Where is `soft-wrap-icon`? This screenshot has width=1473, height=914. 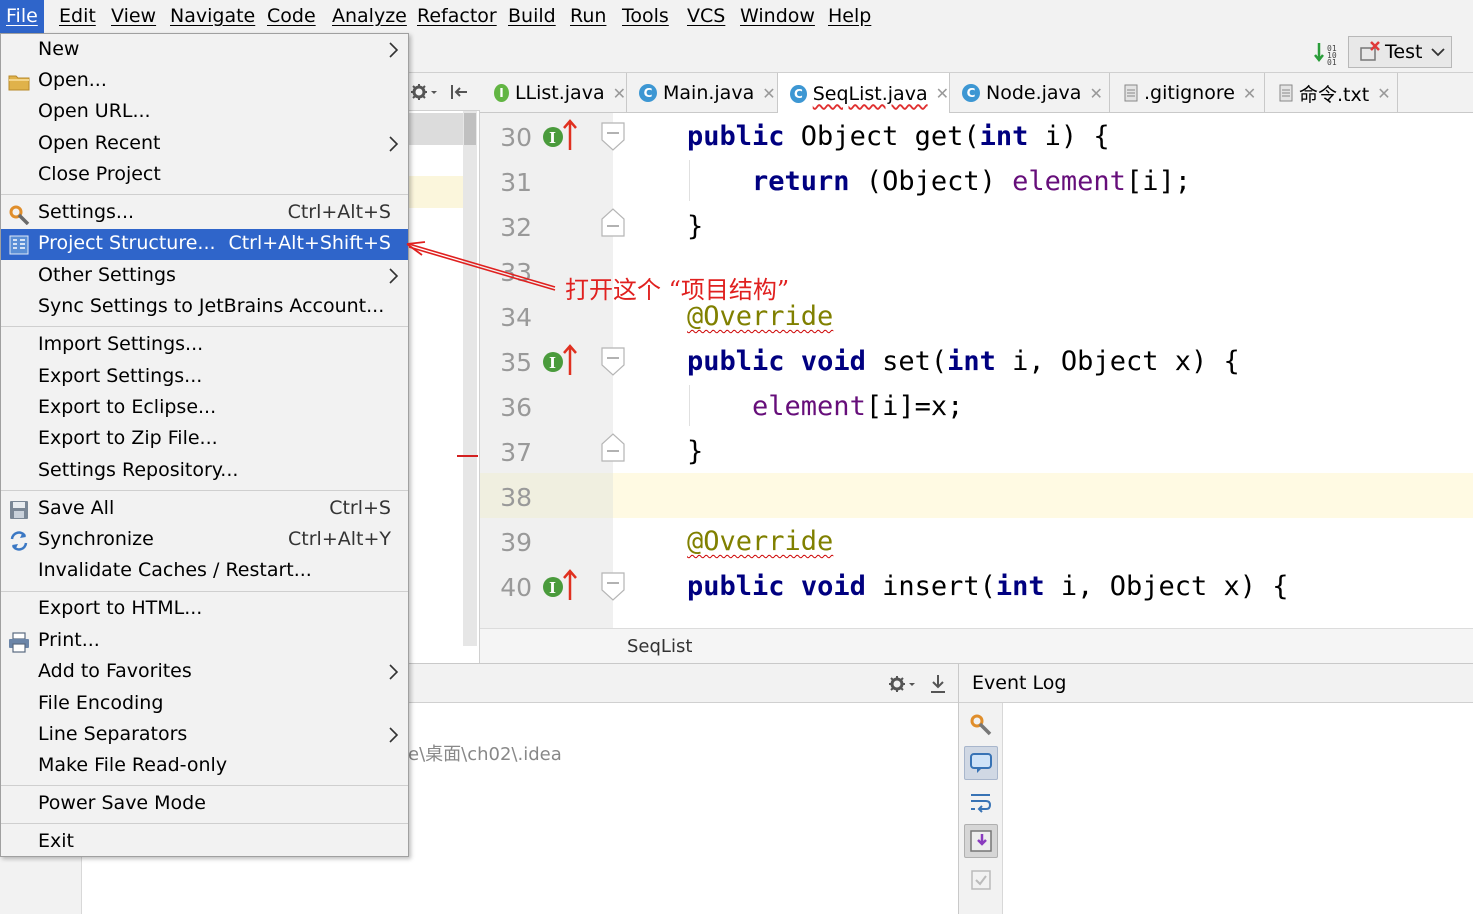 soft-wrap-icon is located at coordinates (981, 802).